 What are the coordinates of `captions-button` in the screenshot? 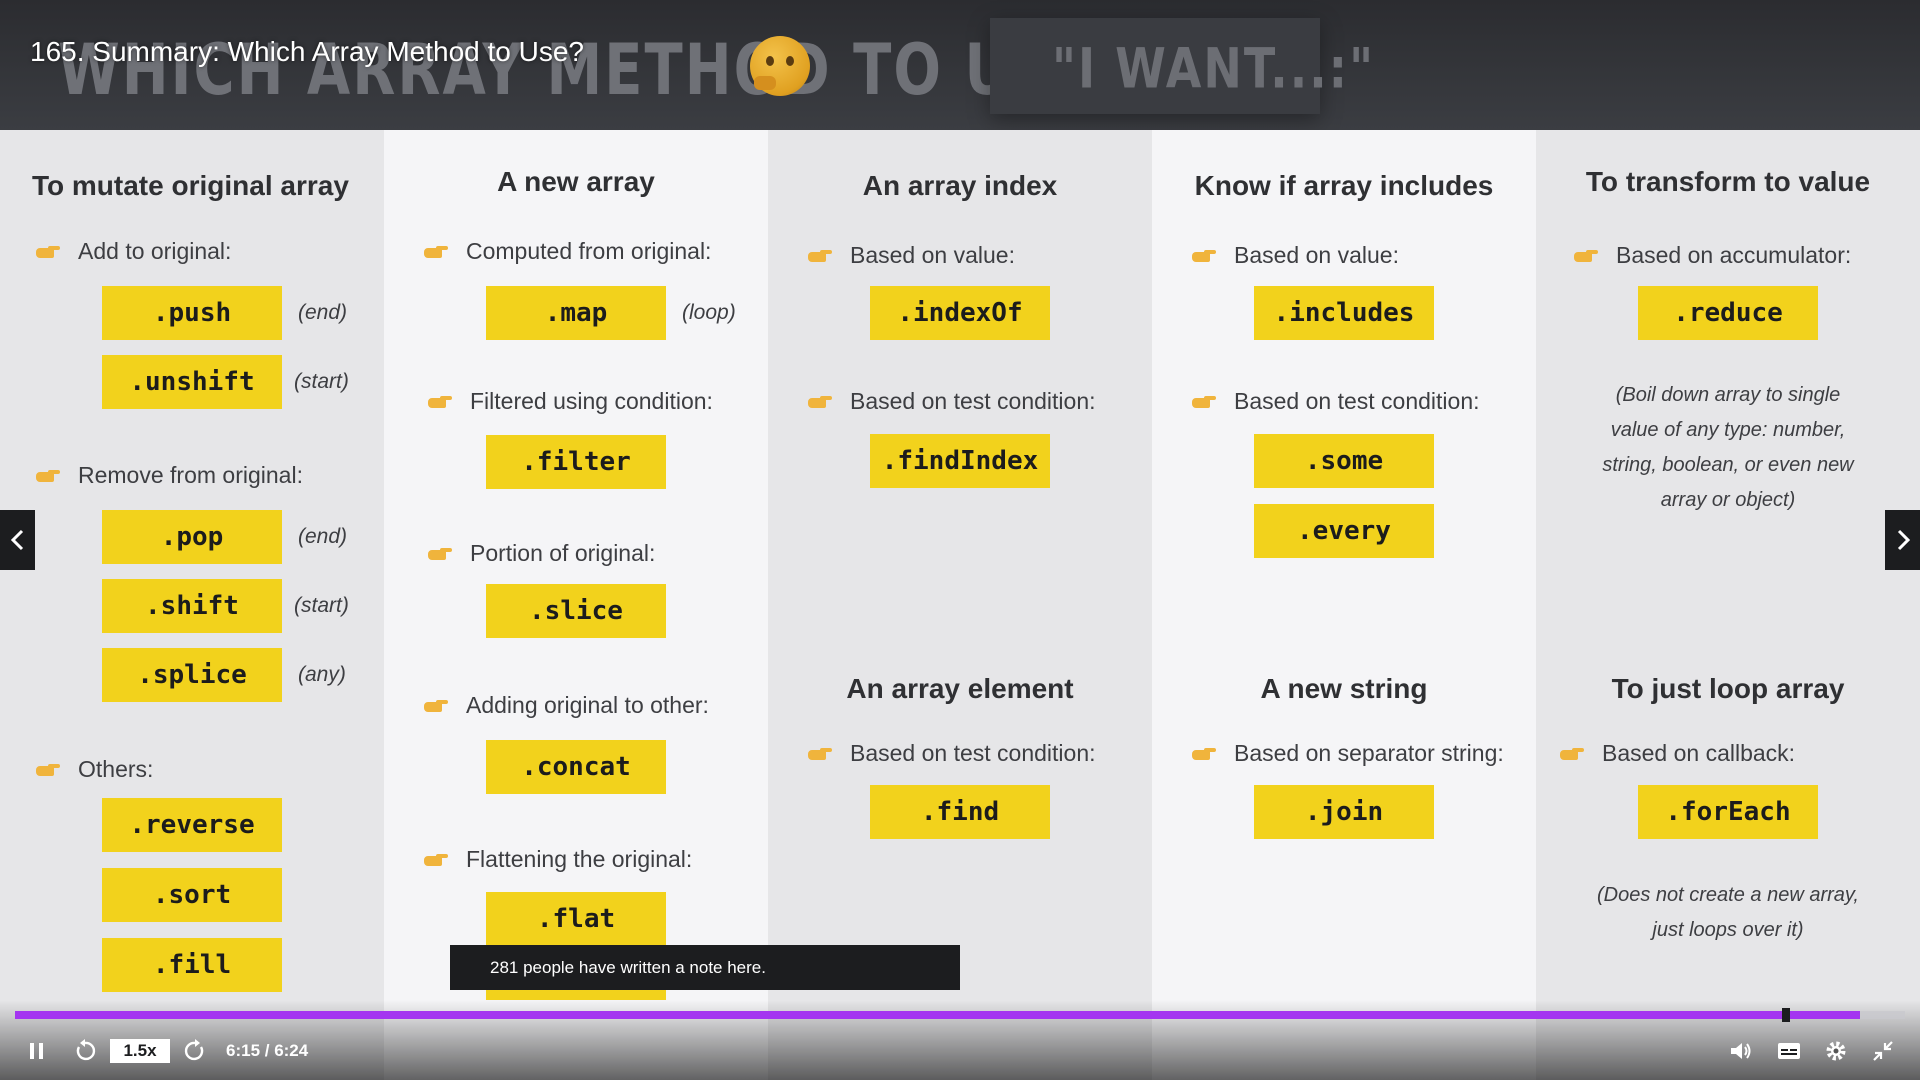 It's located at (1789, 1051).